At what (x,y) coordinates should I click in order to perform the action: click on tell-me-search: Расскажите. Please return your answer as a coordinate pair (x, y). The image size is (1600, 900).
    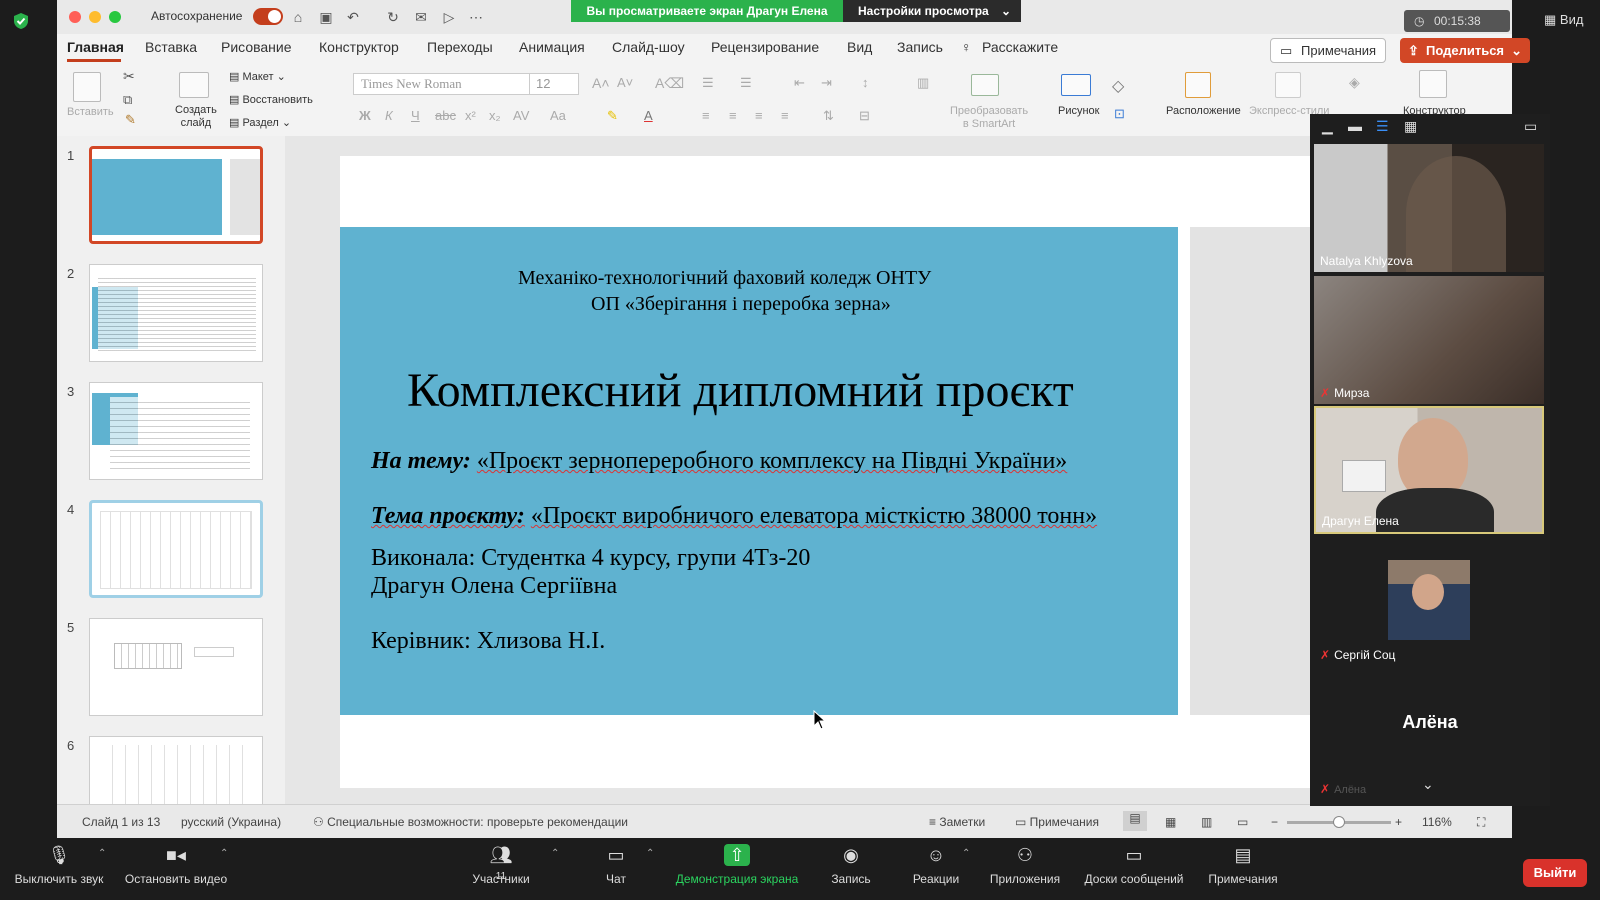
    Looking at the image, I should click on (1020, 47).